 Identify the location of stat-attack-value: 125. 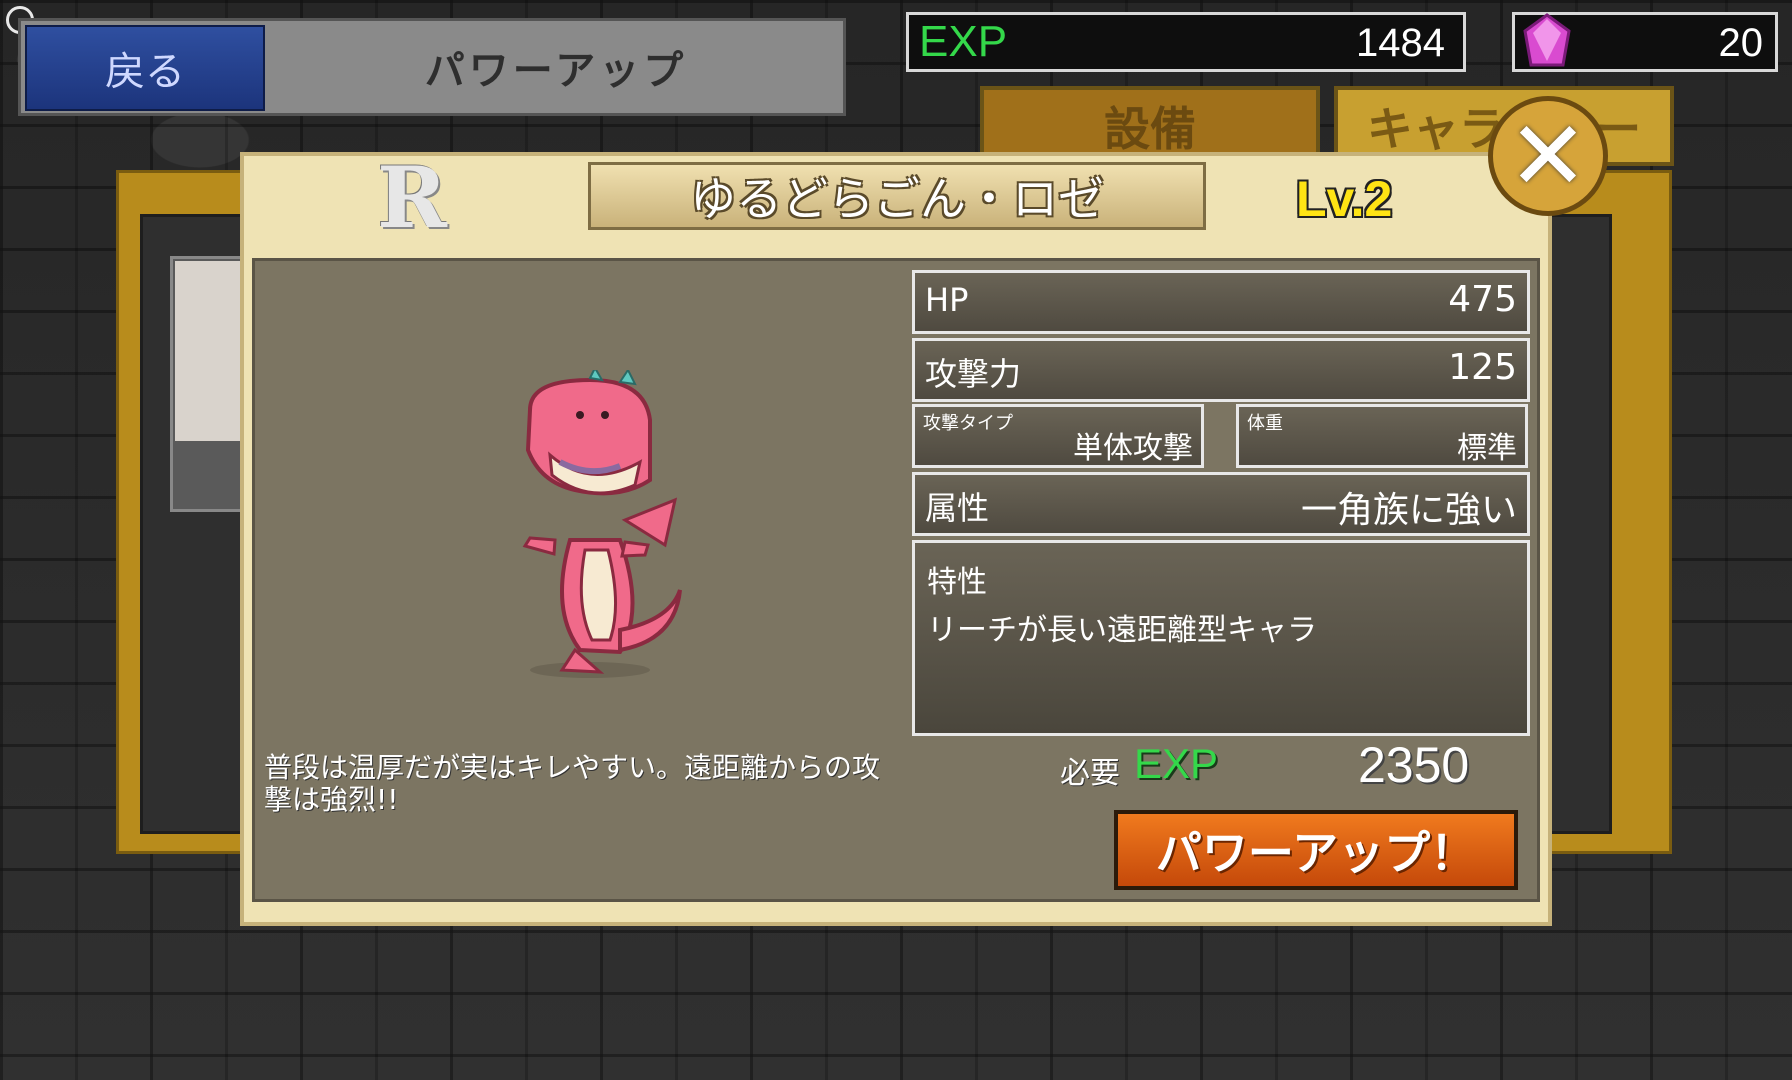
(1482, 367).